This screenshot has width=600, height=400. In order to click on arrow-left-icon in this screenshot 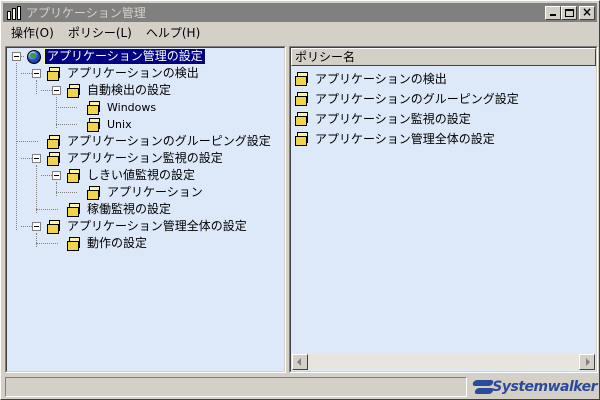, I will do `click(299, 362)`.